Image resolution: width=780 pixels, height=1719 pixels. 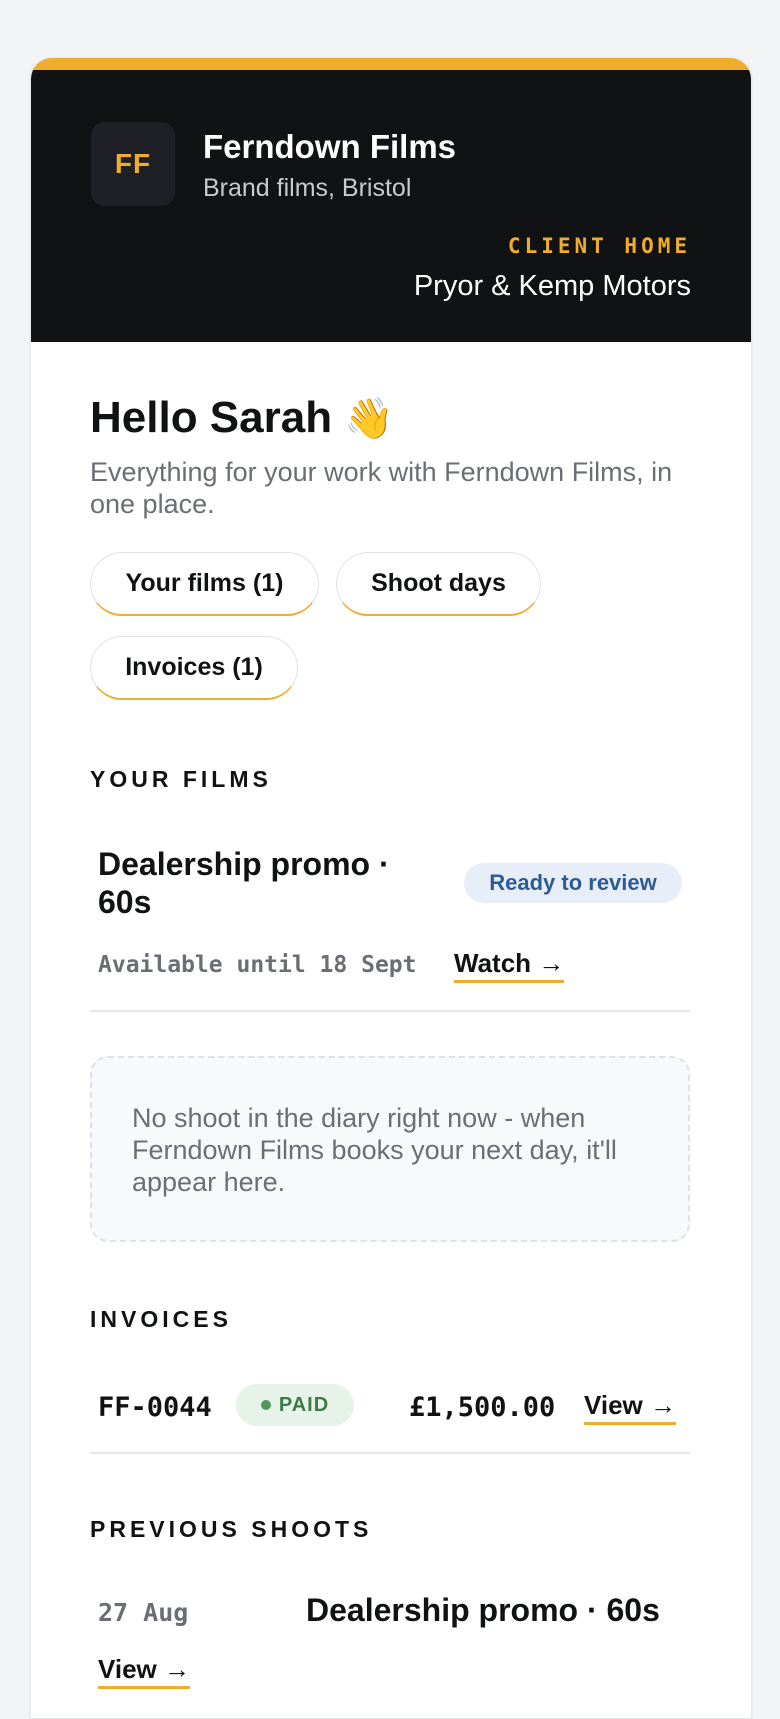 I want to click on section-title-previous-shoots: PREVIOUS SHOOTS, so click(x=231, y=1529).